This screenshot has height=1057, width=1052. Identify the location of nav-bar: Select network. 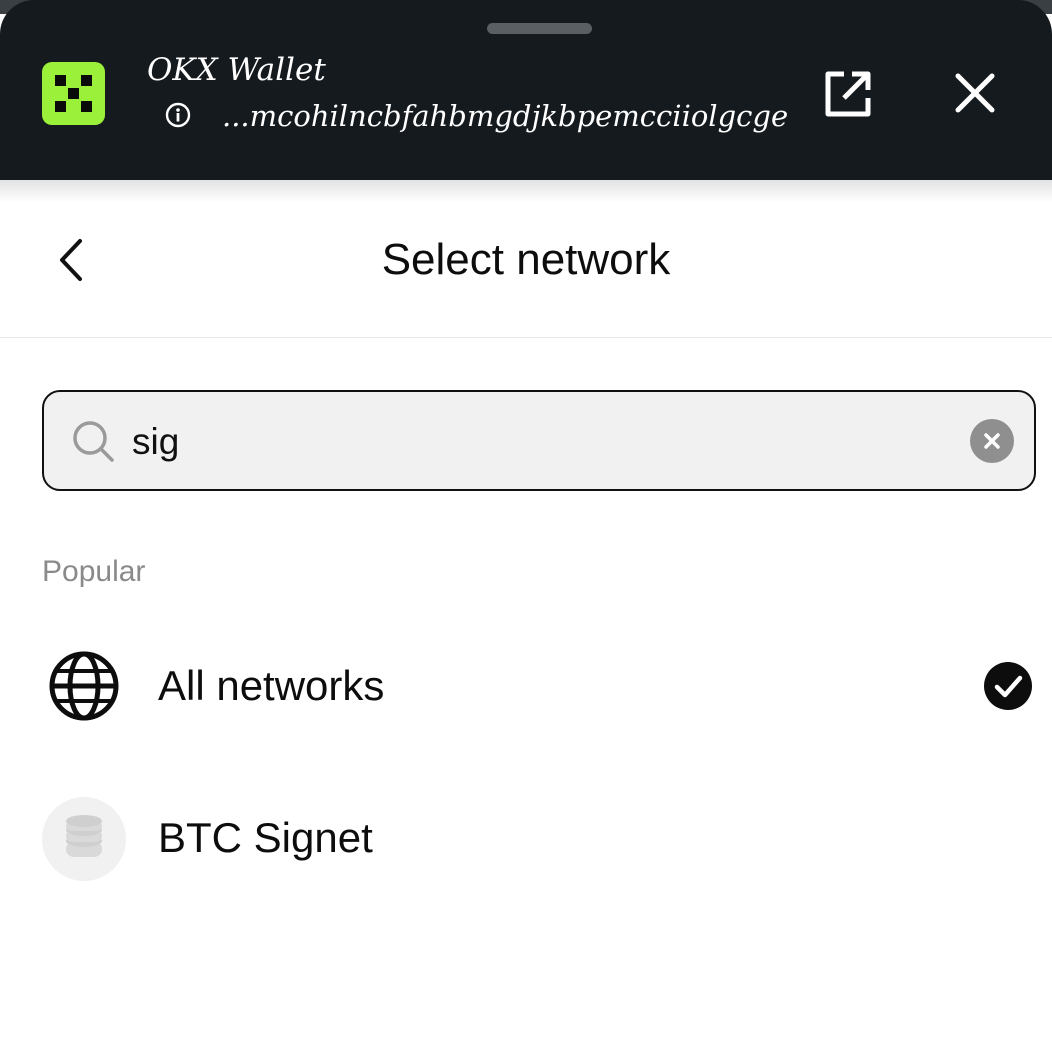
(526, 259).